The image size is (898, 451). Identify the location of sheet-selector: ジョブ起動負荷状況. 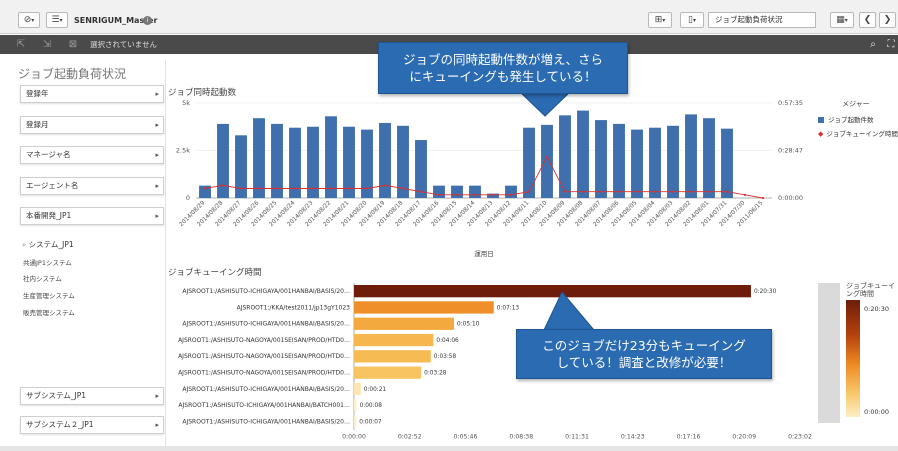
(762, 20).